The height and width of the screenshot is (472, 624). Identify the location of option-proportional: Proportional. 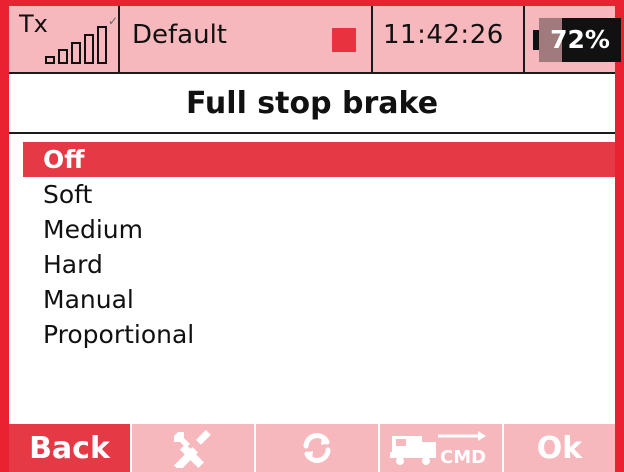
(319, 334).